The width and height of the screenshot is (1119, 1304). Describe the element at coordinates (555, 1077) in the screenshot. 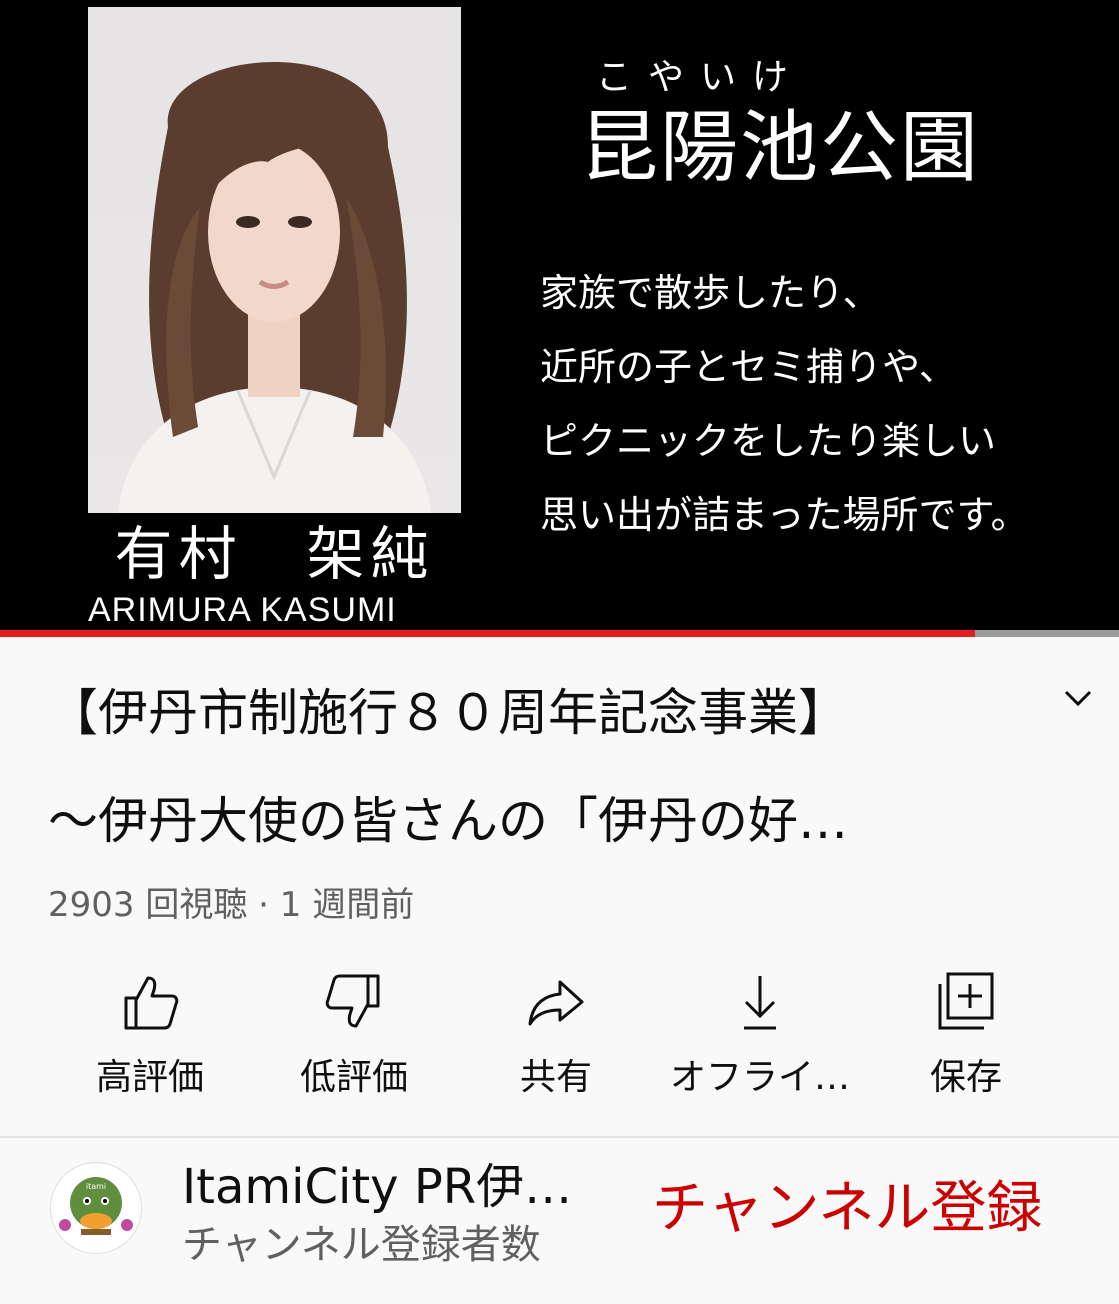

I see `action-label: 共有` at that location.